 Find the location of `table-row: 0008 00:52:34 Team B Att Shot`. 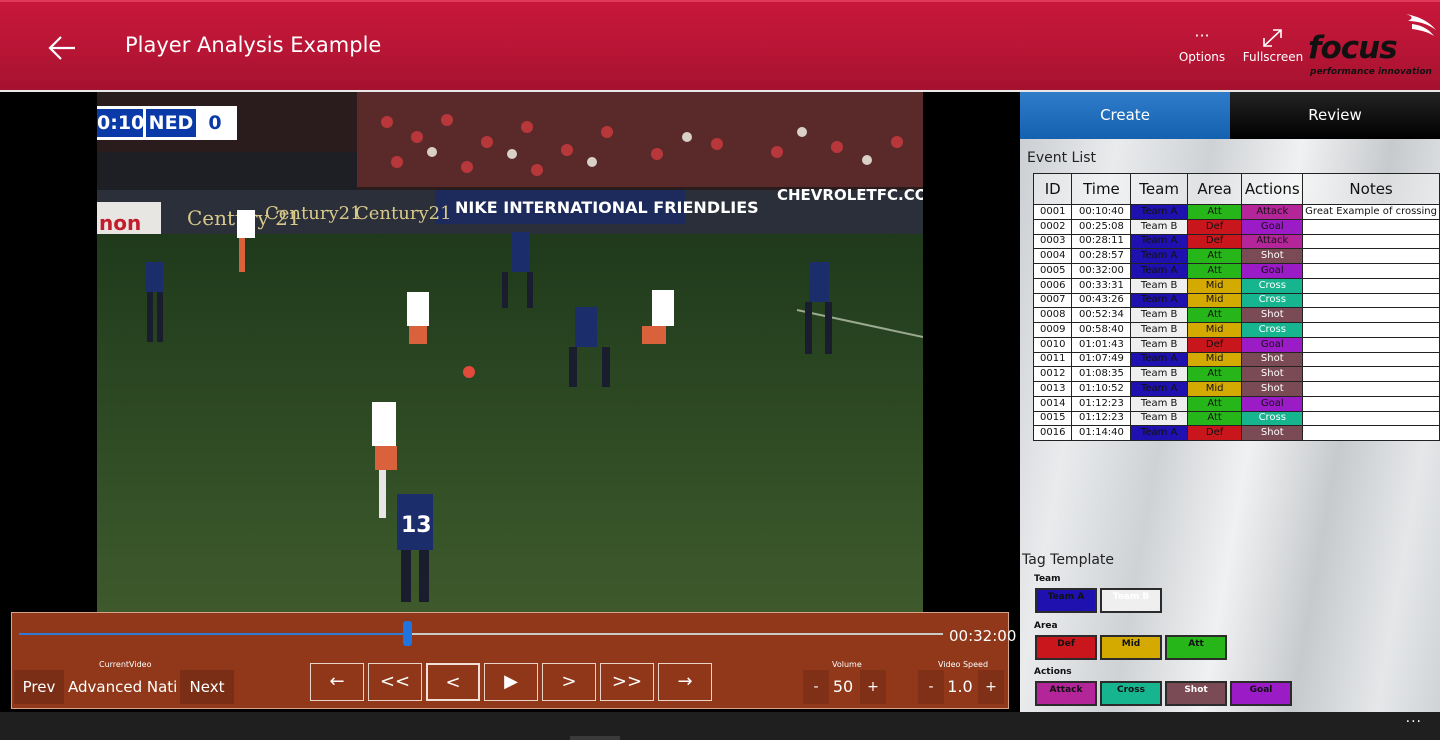

table-row: 0008 00:52:34 Team B Att Shot is located at coordinates (1236, 315).